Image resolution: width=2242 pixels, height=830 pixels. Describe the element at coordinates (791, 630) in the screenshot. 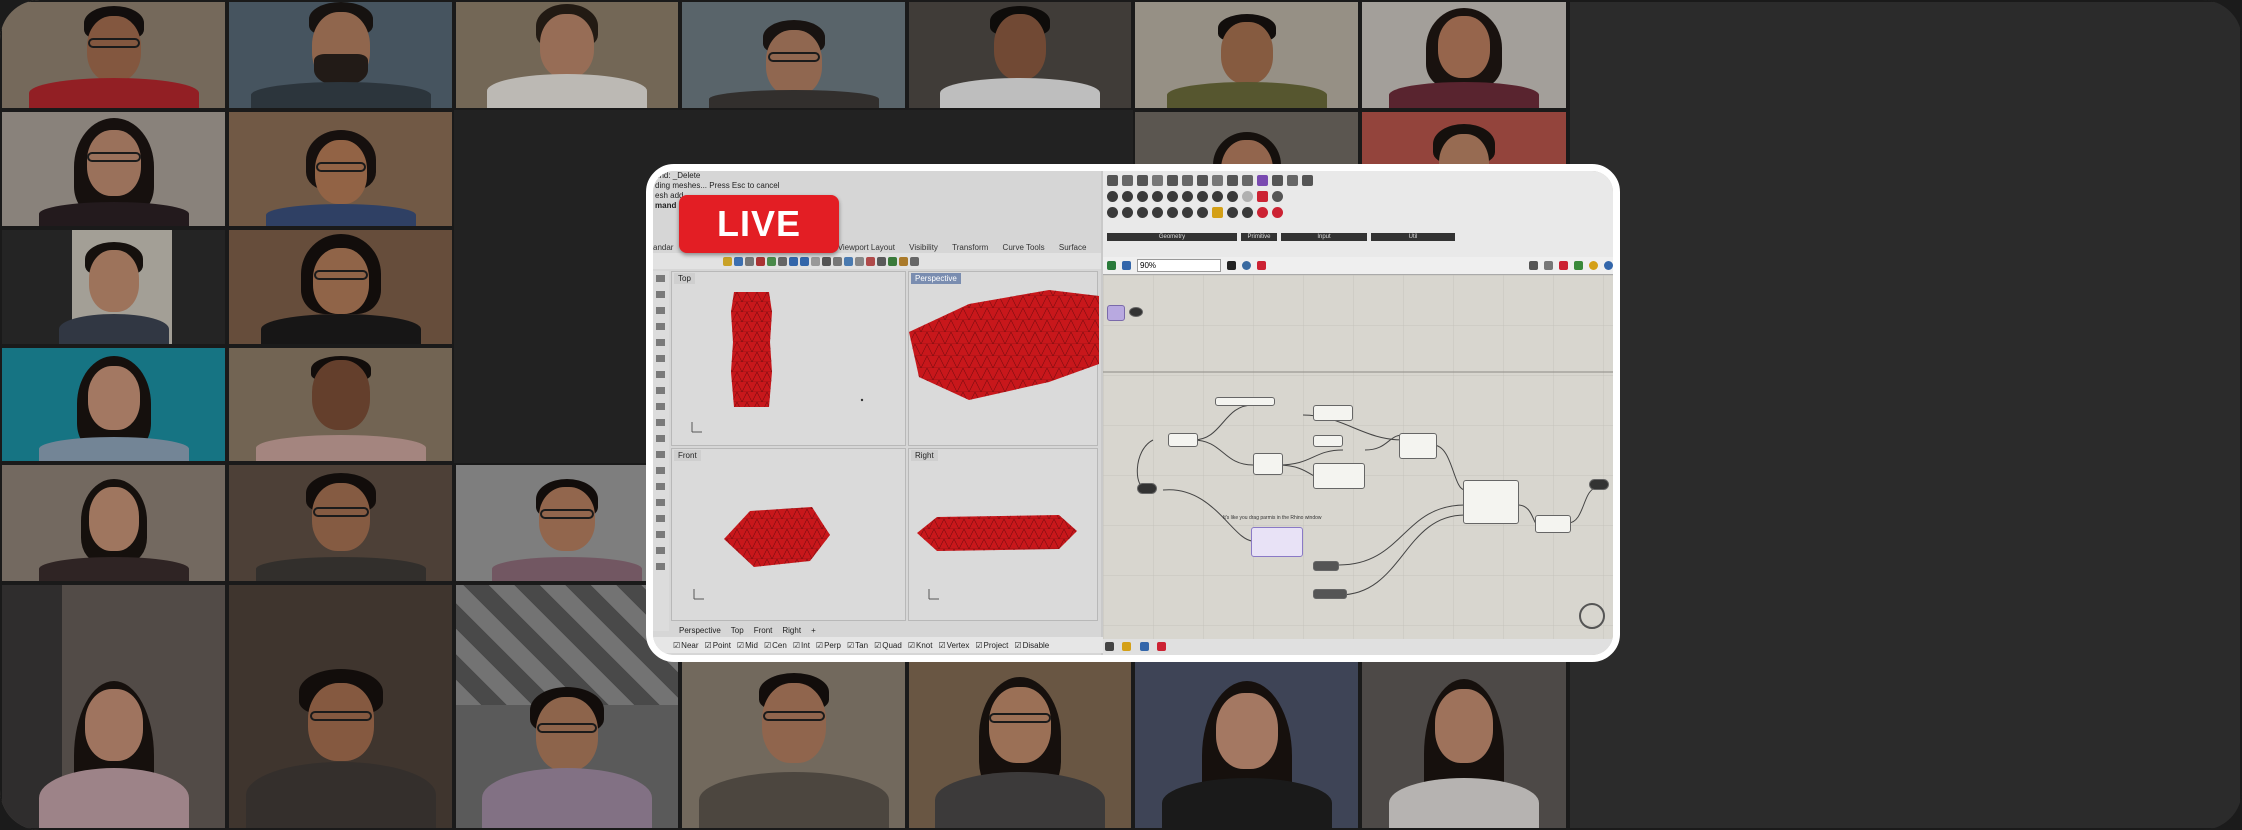

I see `viewport-tab: Right` at that location.